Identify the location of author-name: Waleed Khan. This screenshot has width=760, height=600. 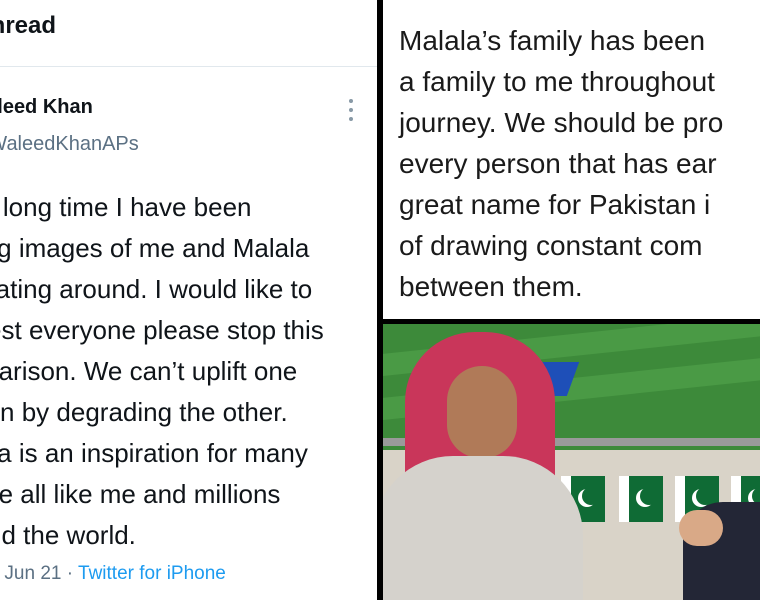
(46, 107).